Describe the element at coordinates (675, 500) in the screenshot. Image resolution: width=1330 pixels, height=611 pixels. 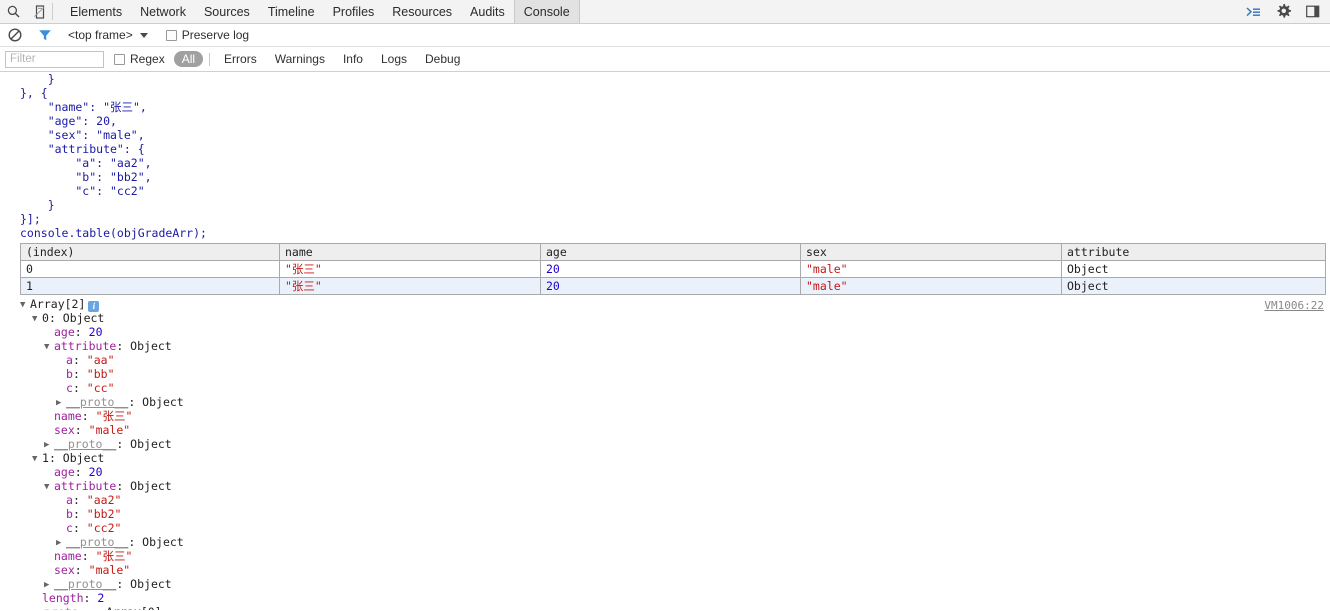
I see `tree-node: ▶a: "aa2"` at that location.